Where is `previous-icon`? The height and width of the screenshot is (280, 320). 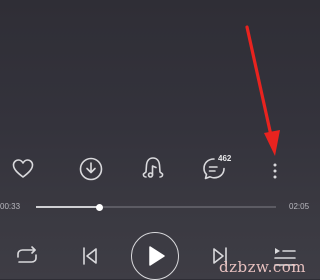 previous-icon is located at coordinates (90, 256).